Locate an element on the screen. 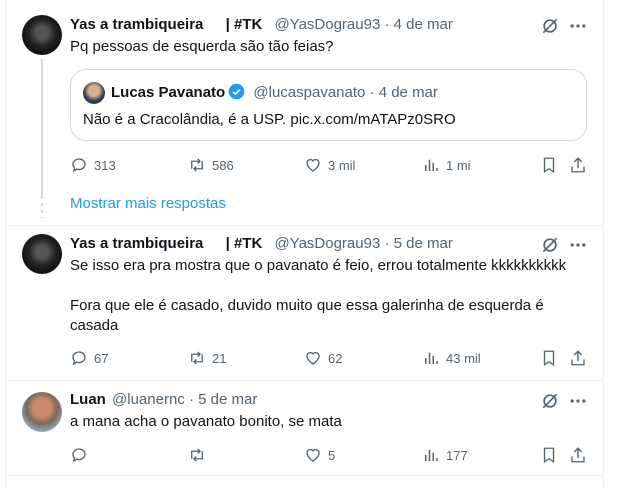  retweet-button: 21 is located at coordinates (207, 358).